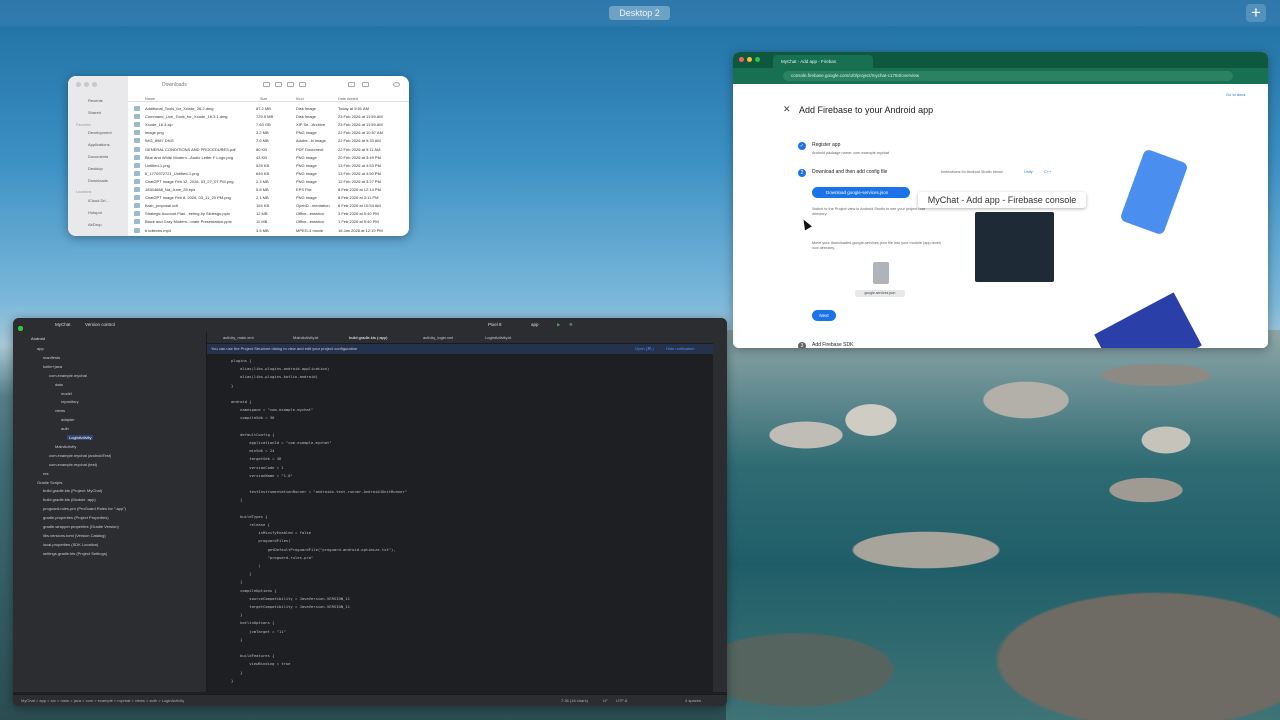 The width and height of the screenshot is (1280, 720). I want to click on run-config-selector: app, so click(535, 324).